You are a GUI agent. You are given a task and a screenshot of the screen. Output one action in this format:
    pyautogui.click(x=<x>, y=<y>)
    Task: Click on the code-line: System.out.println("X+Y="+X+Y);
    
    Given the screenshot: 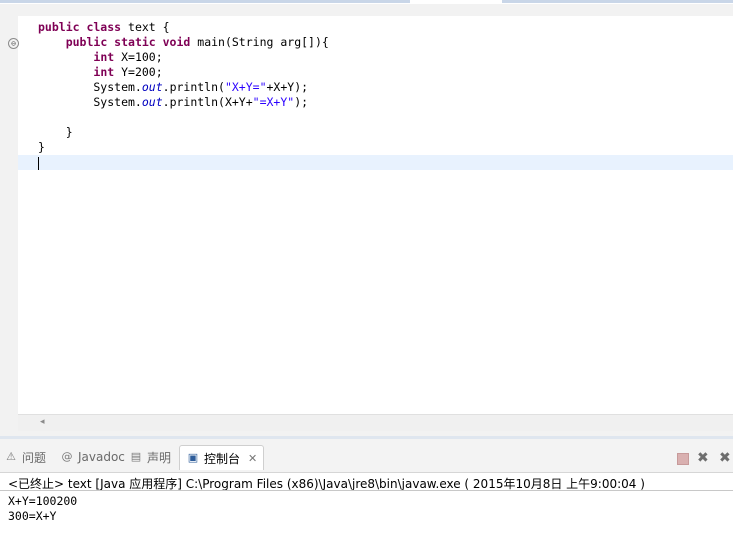 What is the action you would take?
    pyautogui.click(x=183, y=87)
    